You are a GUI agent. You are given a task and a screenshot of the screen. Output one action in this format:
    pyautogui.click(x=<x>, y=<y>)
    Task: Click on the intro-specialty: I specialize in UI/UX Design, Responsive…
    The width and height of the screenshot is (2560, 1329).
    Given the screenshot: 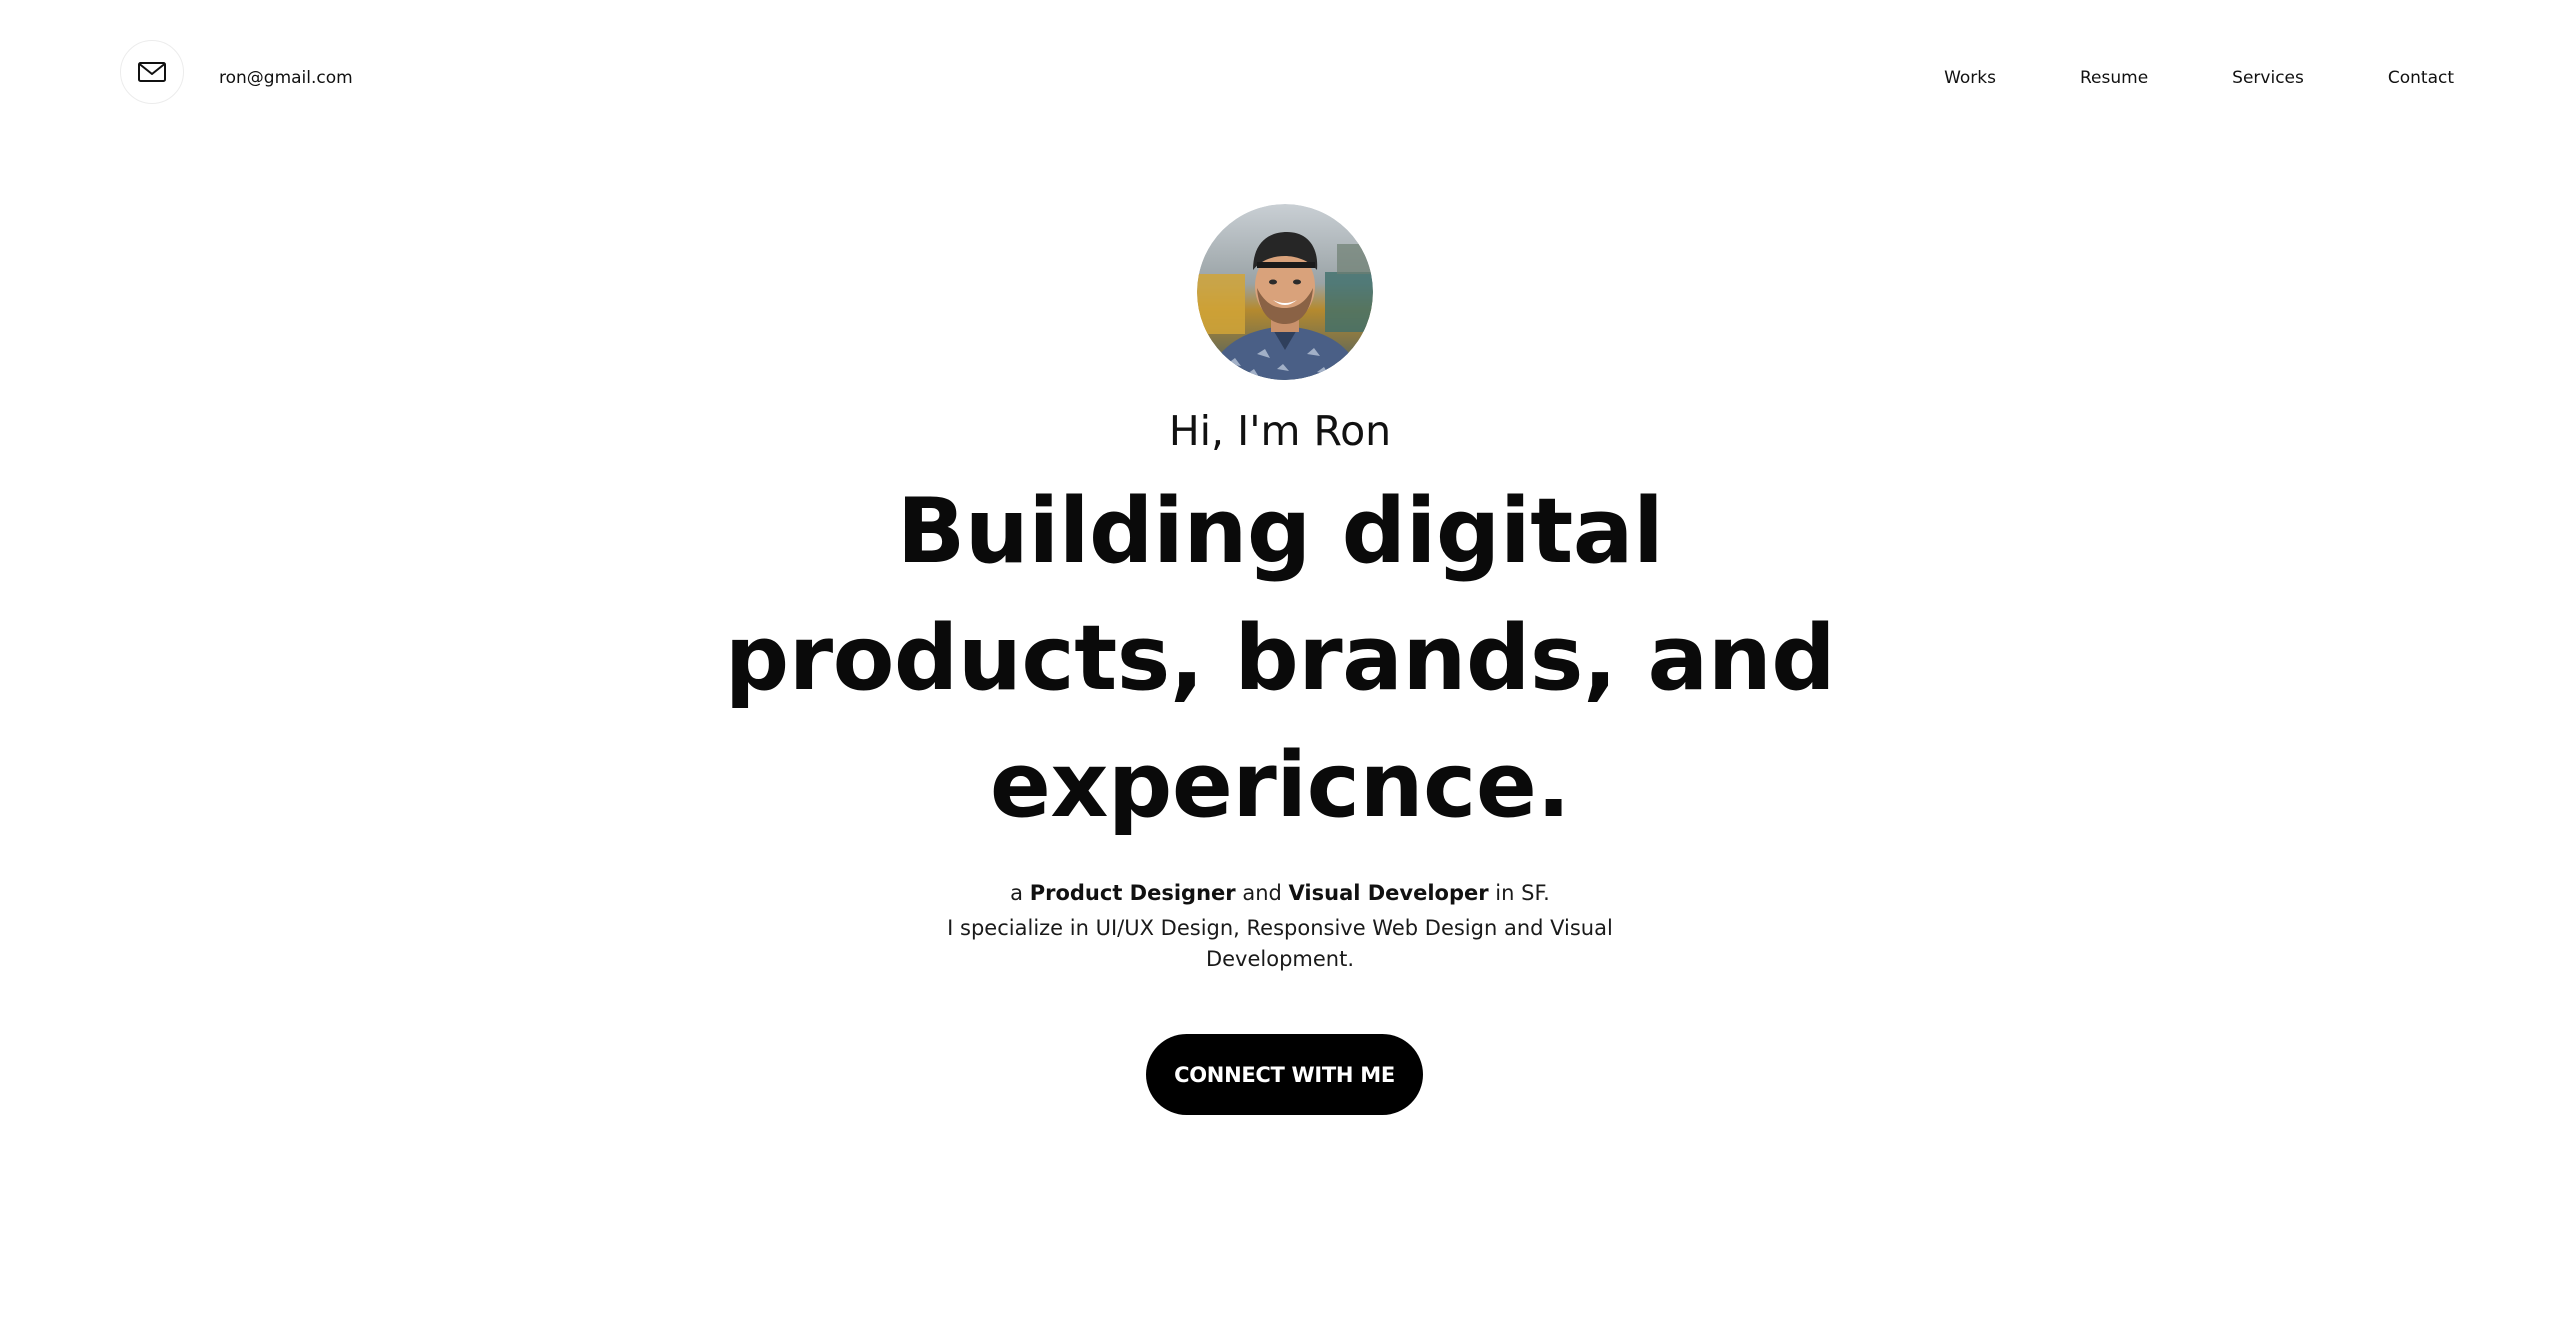 What is the action you would take?
    pyautogui.click(x=1280, y=943)
    